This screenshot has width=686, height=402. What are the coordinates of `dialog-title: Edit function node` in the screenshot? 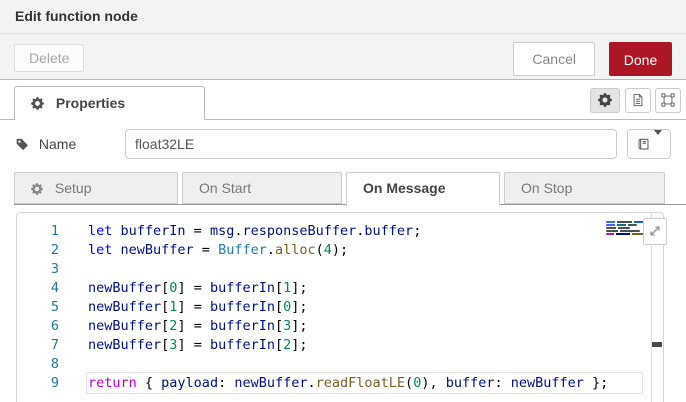 It's located at (76, 16).